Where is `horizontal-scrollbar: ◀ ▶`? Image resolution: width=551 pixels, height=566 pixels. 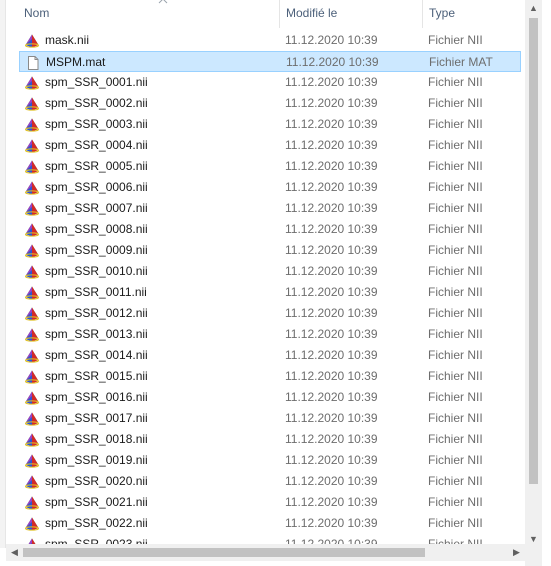 horizontal-scrollbar: ◀ ▶ is located at coordinates (265, 552).